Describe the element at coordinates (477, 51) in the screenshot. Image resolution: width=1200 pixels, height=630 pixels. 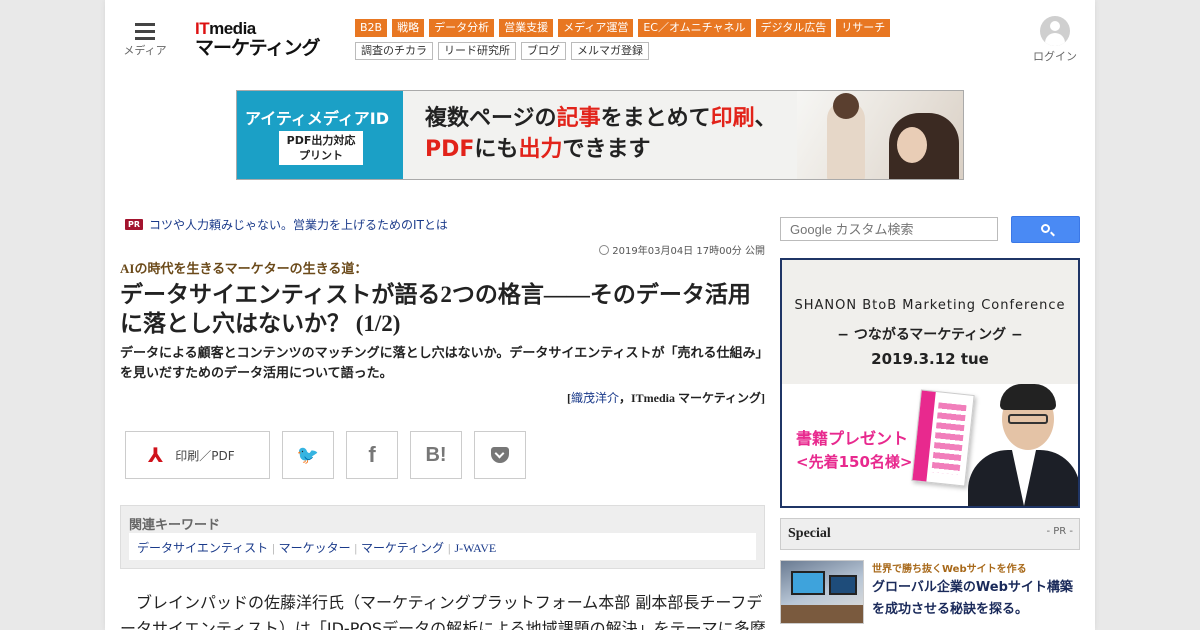
I see `sublink-lead-lab: リード研究所` at that location.